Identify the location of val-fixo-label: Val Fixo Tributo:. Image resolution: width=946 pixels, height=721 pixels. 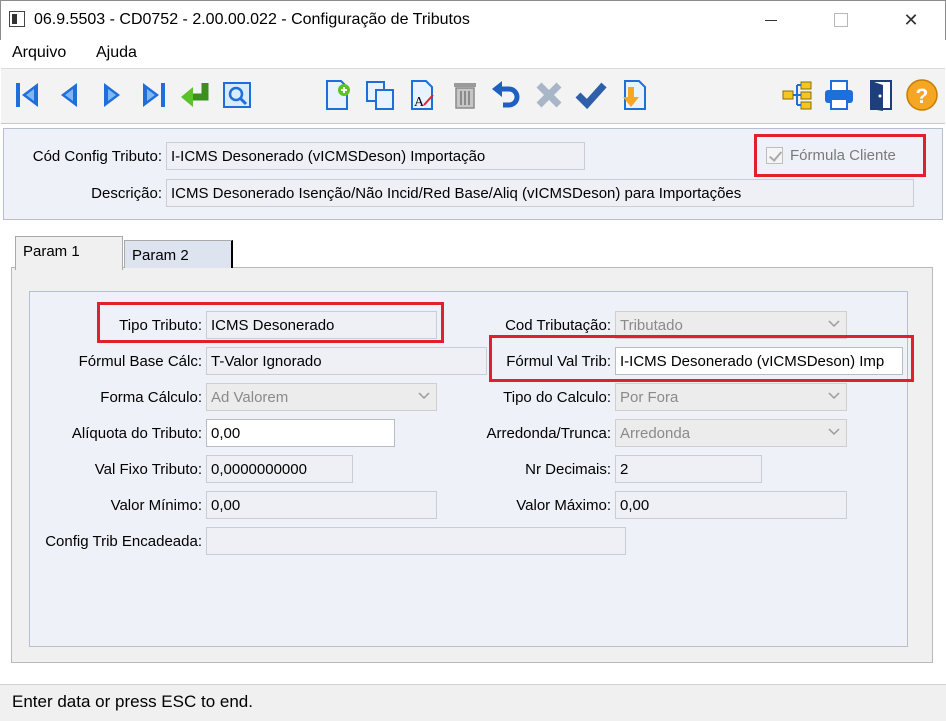
(148, 469).